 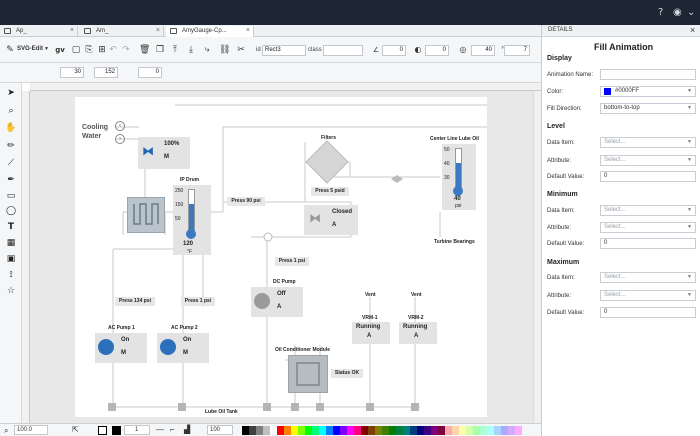 I want to click on width-input: 0, so click(x=150, y=72).